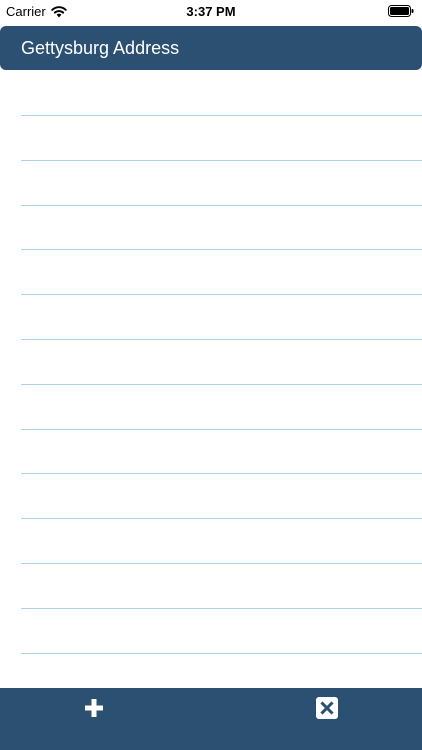  I want to click on status-bar: Carrier 3:37 PM, so click(211, 11).